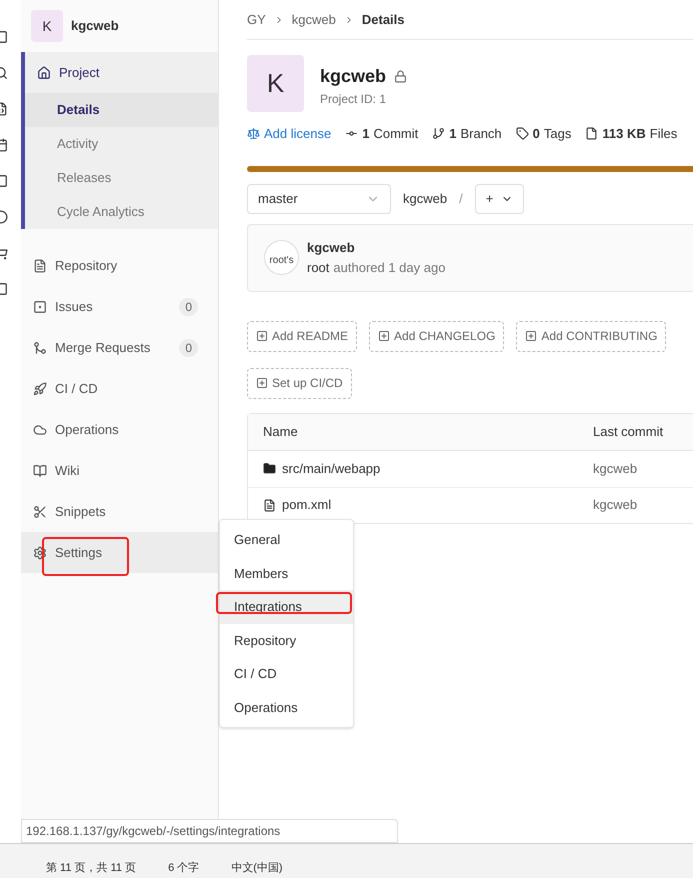 The image size is (693, 878). Describe the element at coordinates (269, 468) in the screenshot. I see `folder-icon` at that location.